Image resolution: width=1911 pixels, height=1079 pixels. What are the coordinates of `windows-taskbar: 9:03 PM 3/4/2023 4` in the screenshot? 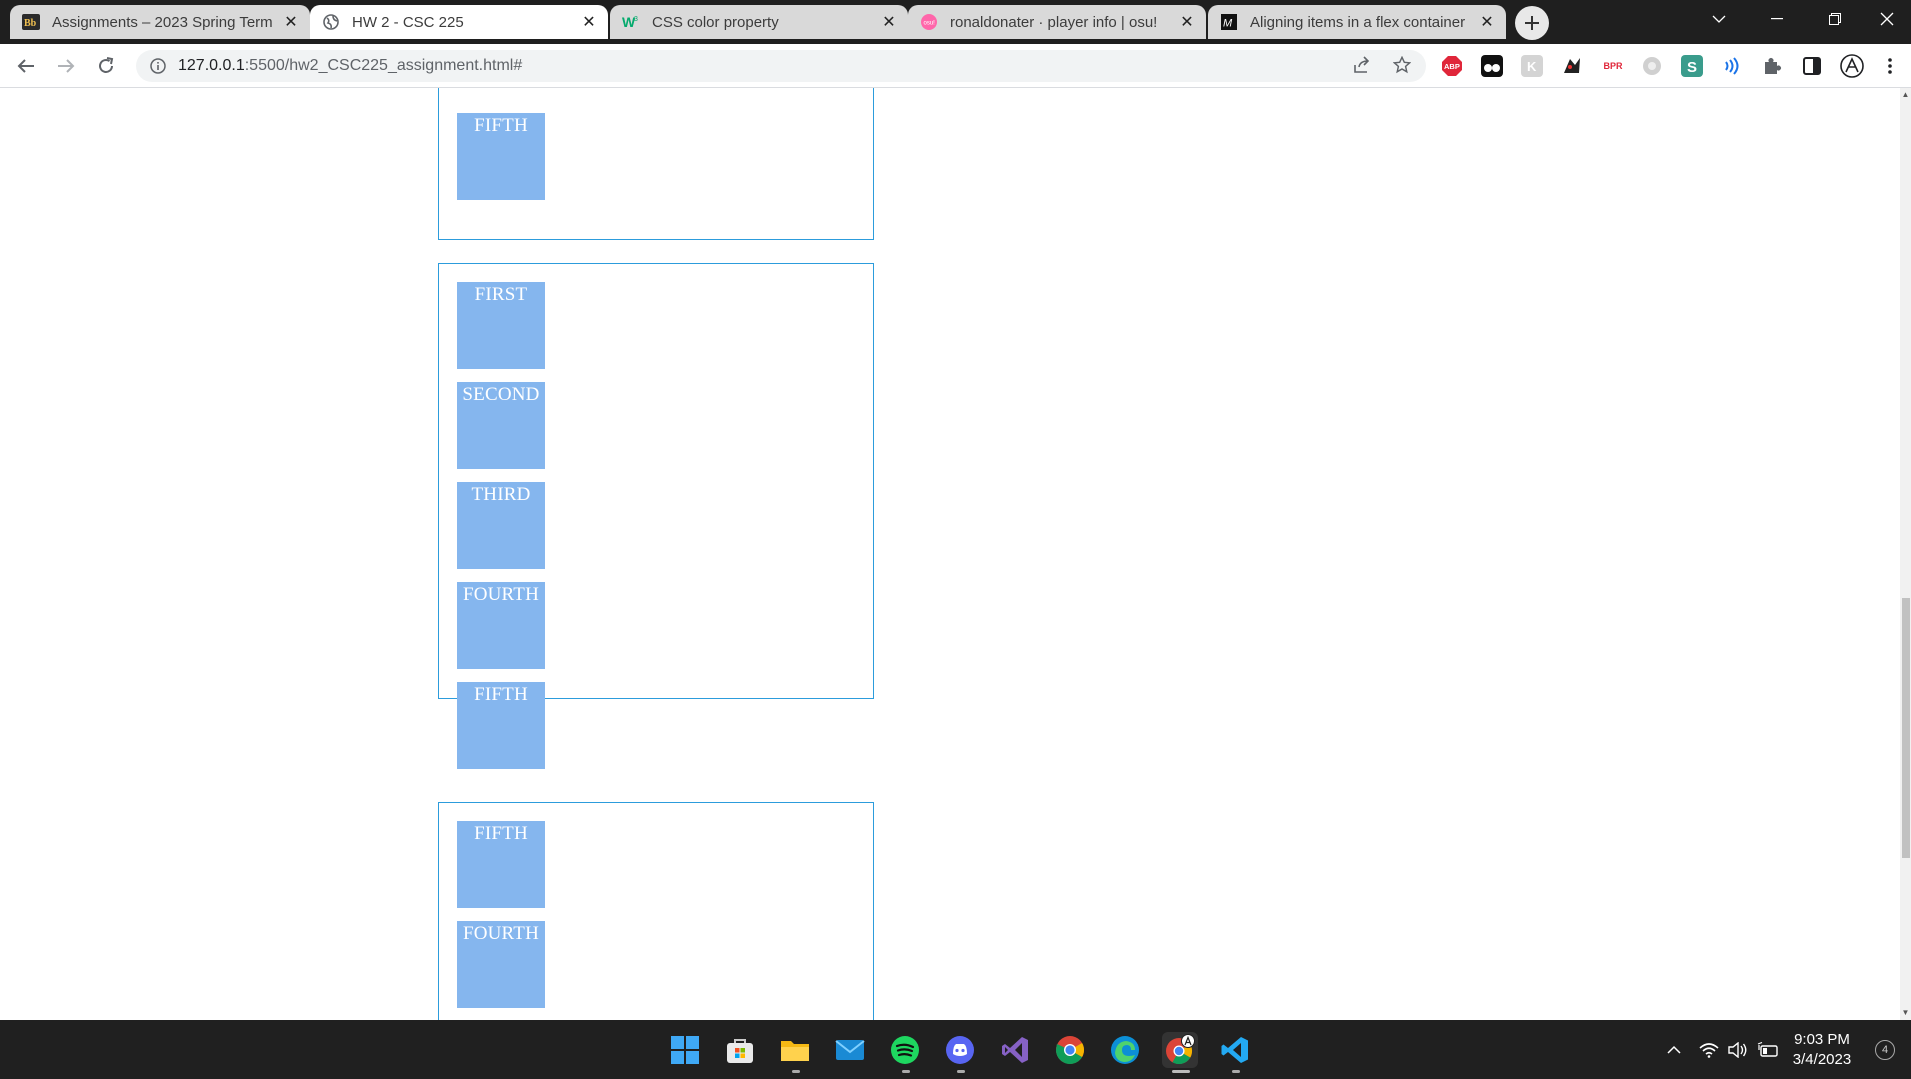 It's located at (955, 1049).